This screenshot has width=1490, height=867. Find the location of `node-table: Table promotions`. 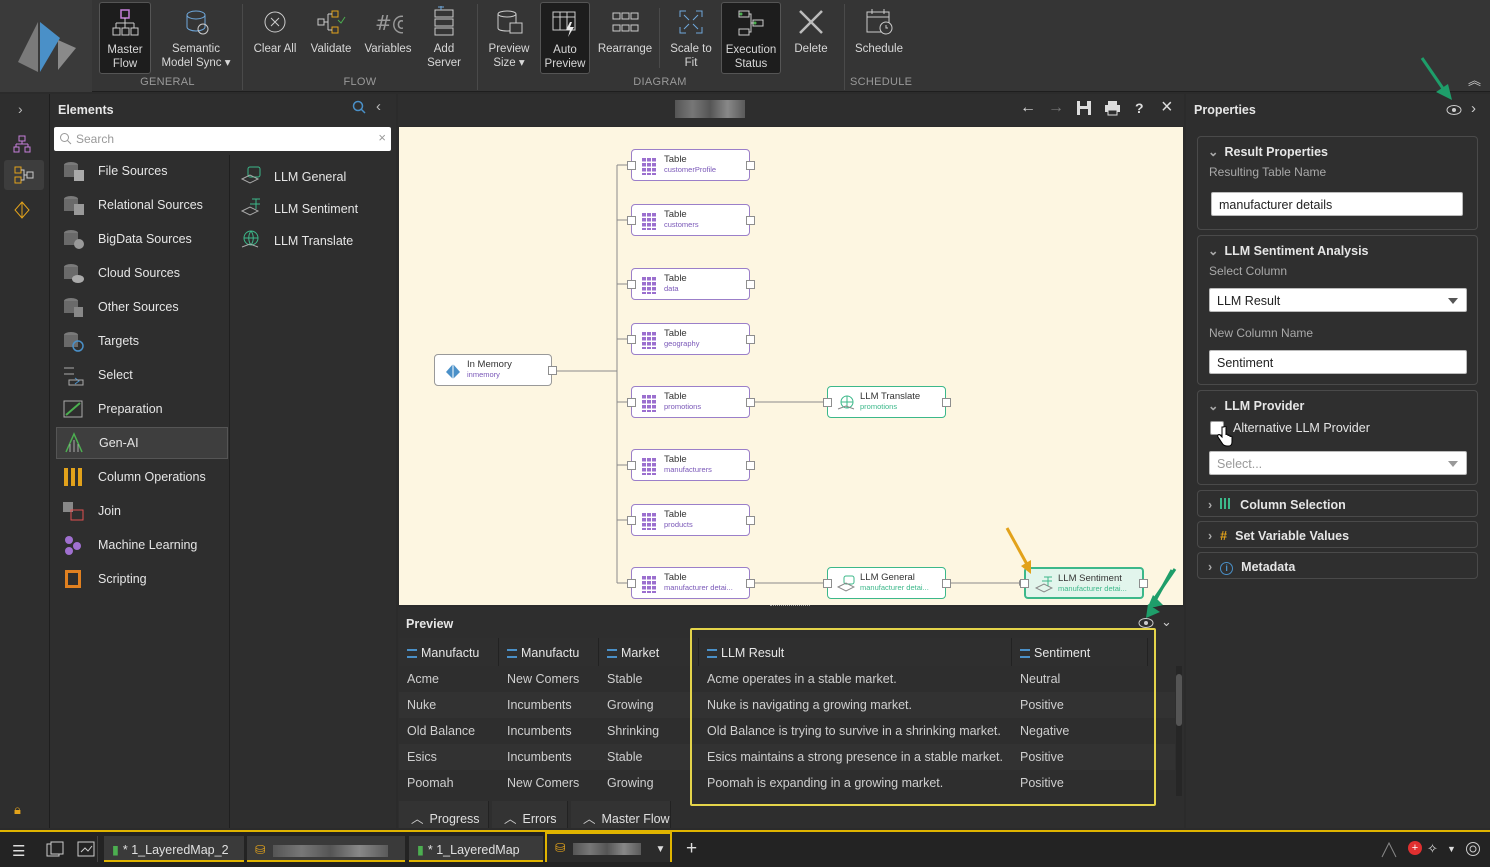

node-table: Table promotions is located at coordinates (690, 402).